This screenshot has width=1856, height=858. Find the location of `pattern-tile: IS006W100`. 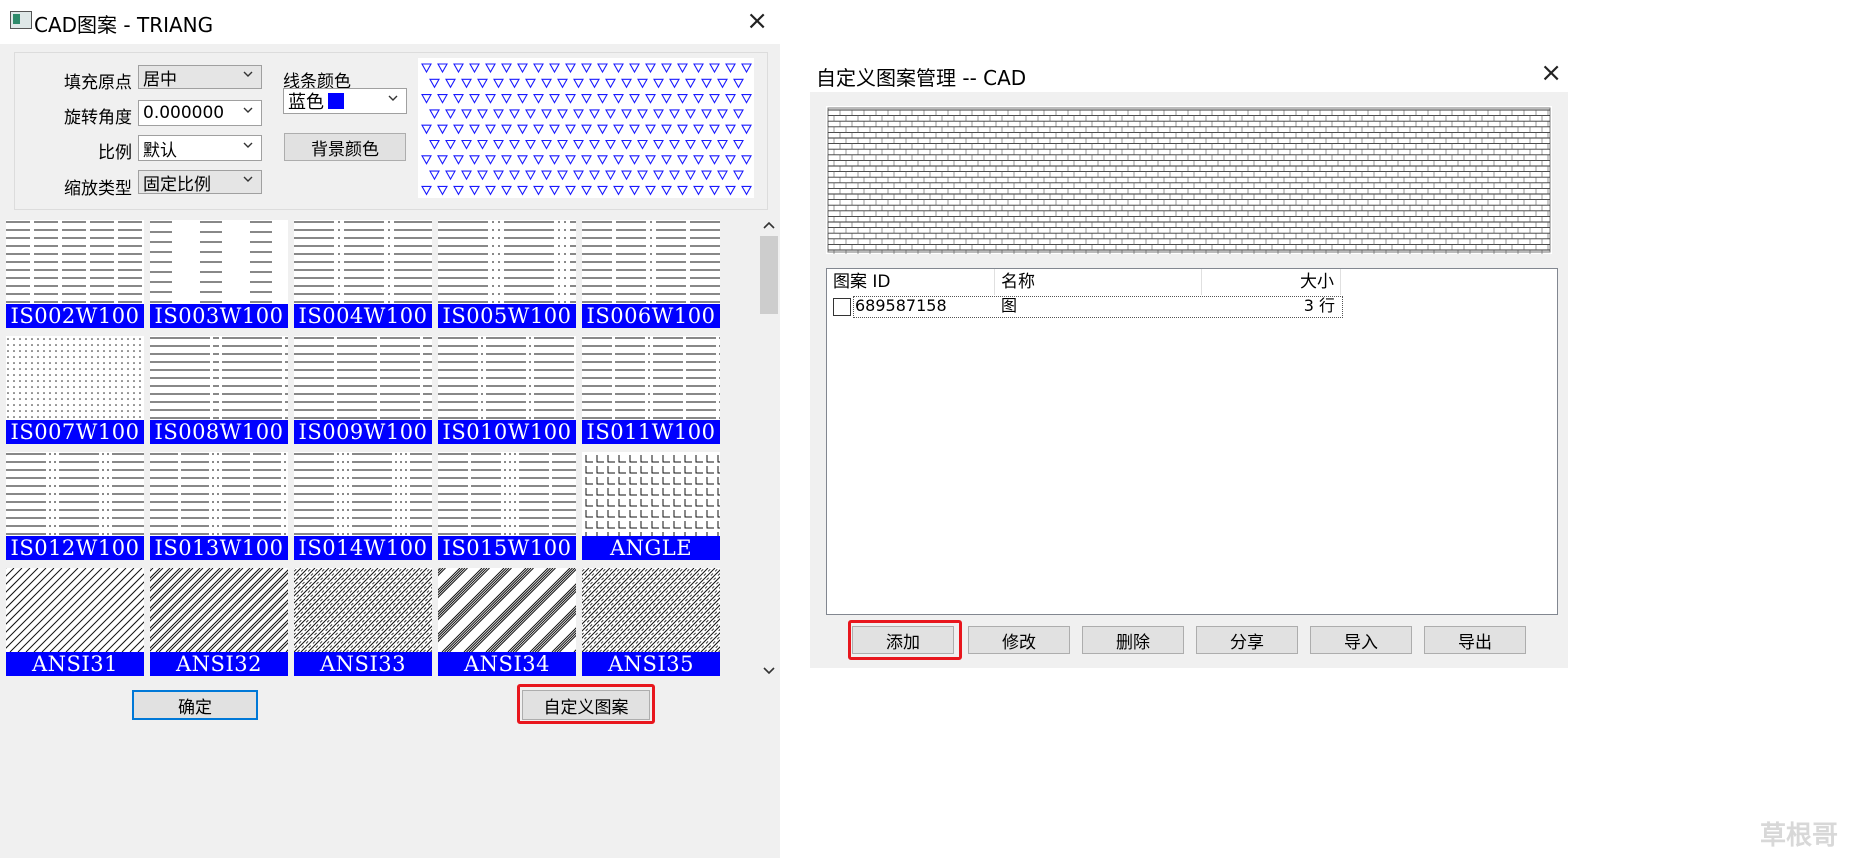

pattern-tile: IS006W100 is located at coordinates (651, 274).